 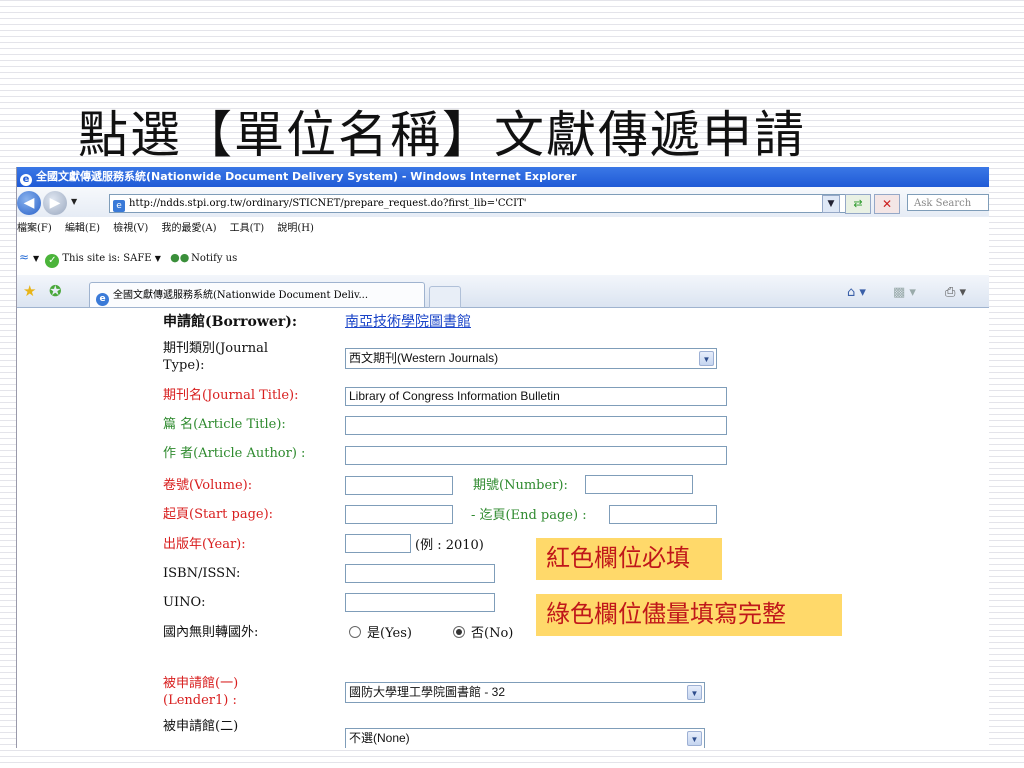 What do you see at coordinates (102, 299) in the screenshot?
I see `tab-page-icon: e` at bounding box center [102, 299].